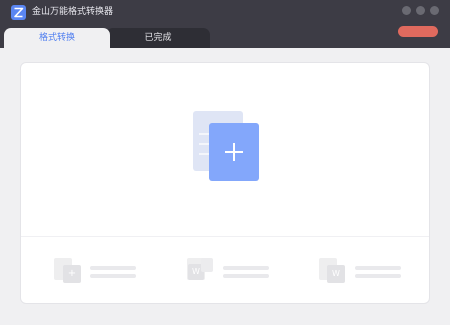 The width and height of the screenshot is (450, 325). Describe the element at coordinates (73, 12) in the screenshot. I see `app-title: 金山万能格式转换器` at that location.